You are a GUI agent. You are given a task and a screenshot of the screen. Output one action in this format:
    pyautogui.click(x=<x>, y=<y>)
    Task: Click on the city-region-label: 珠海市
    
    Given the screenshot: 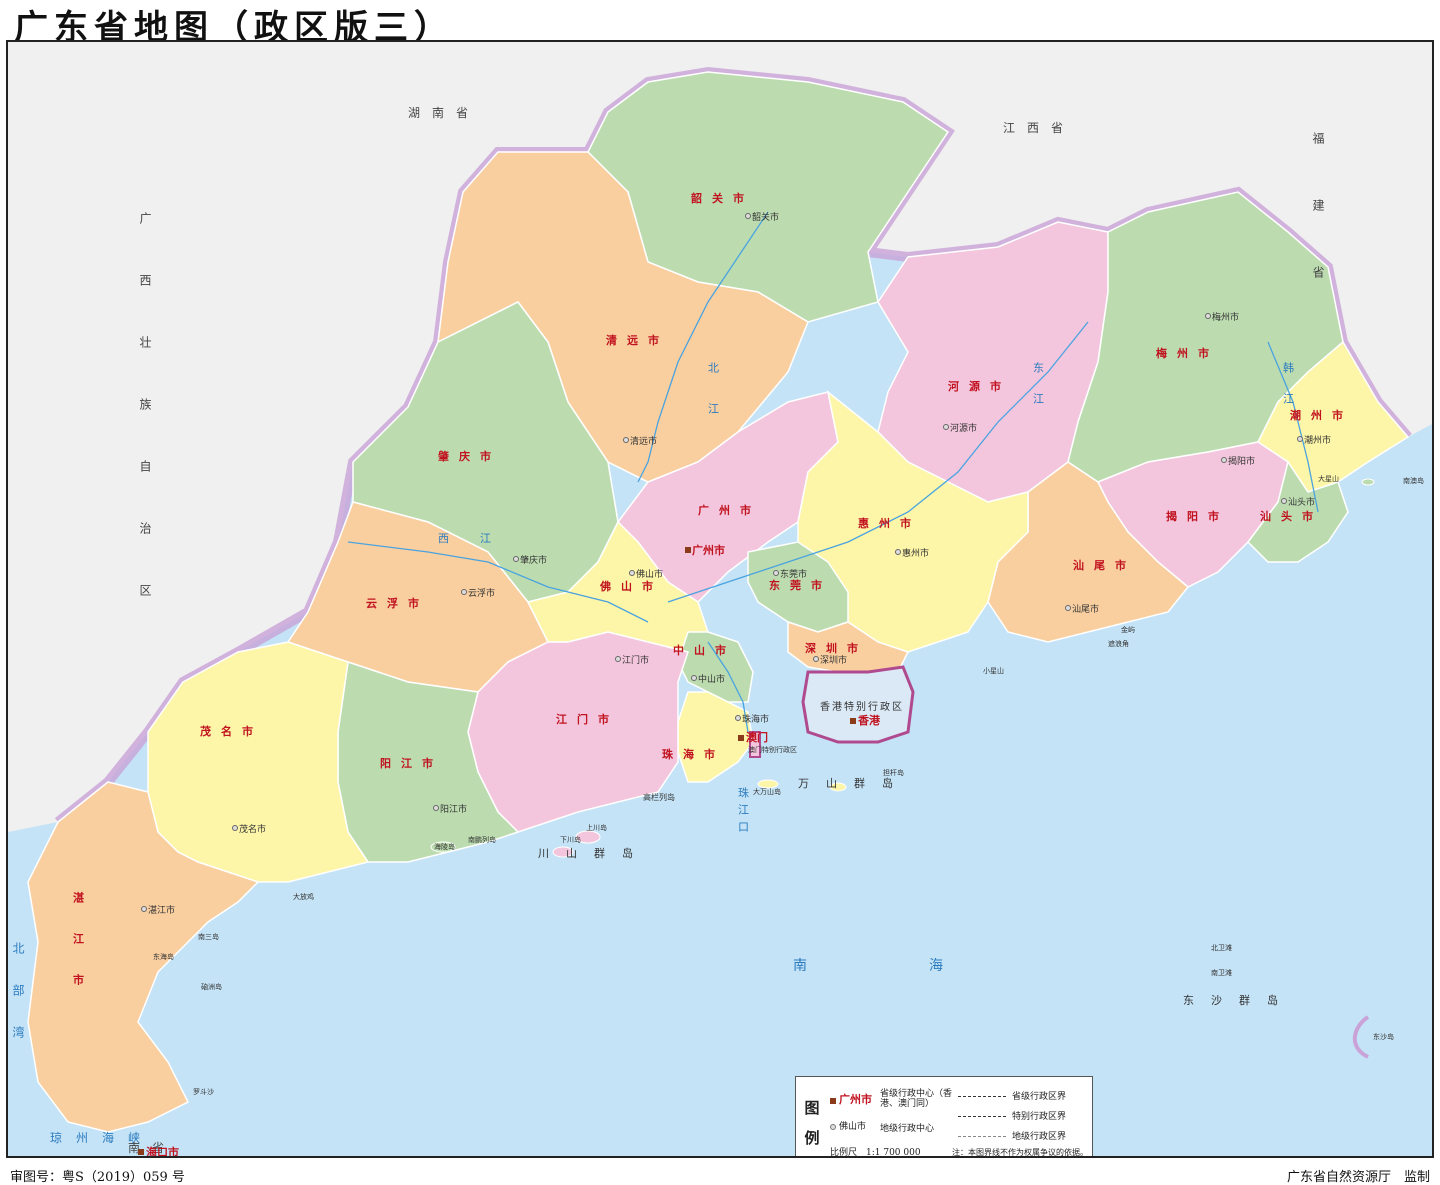 What is the action you would take?
    pyautogui.click(x=693, y=754)
    